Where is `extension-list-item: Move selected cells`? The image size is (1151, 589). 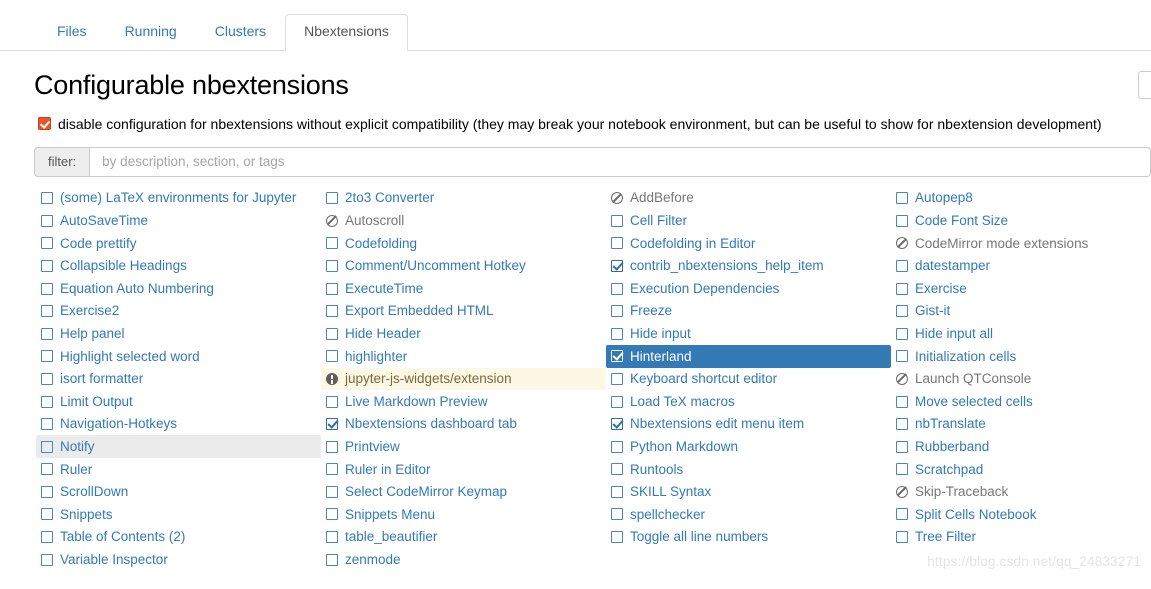
extension-list-item: Move selected cells is located at coordinates (1021, 401).